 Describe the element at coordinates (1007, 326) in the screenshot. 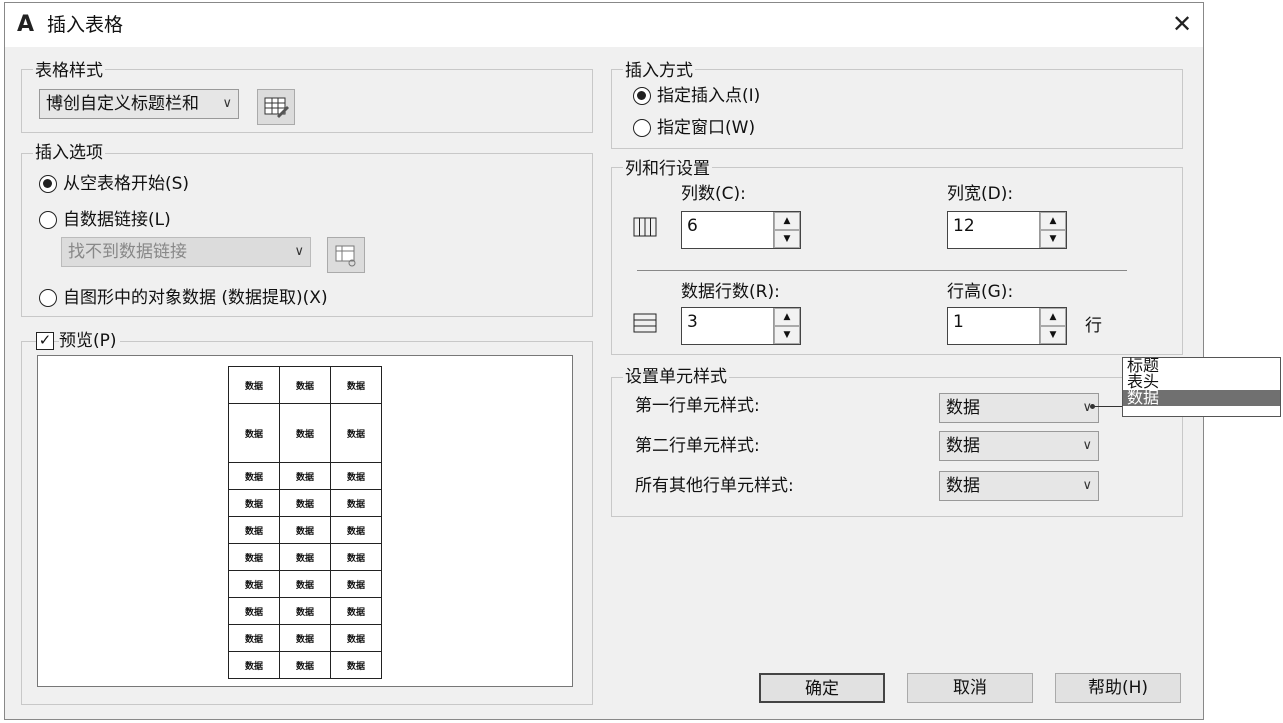

I see `row-height-spinner: 1 ▲ ▼` at that location.